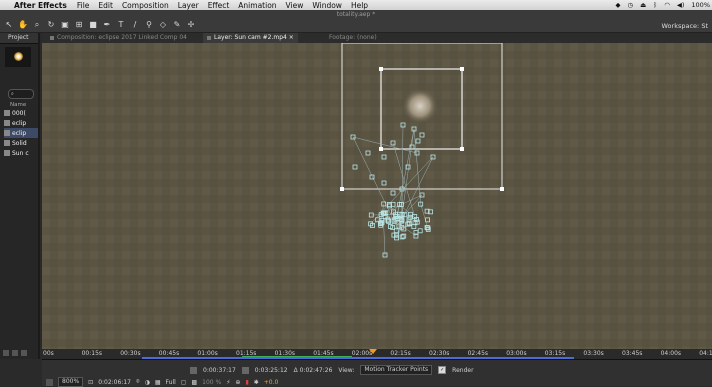 The height and width of the screenshot is (387, 712). I want to click on new-comp-icon, so click(24, 353).